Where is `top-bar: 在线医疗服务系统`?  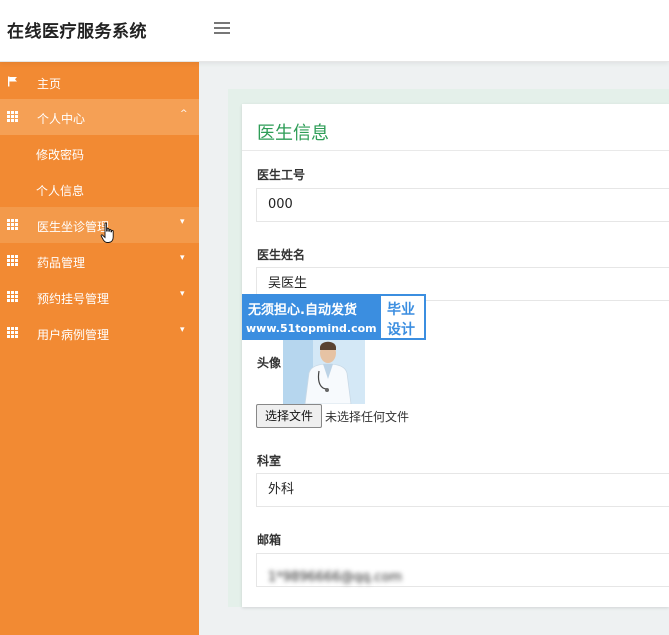 top-bar: 在线医疗服务系统 is located at coordinates (334, 31).